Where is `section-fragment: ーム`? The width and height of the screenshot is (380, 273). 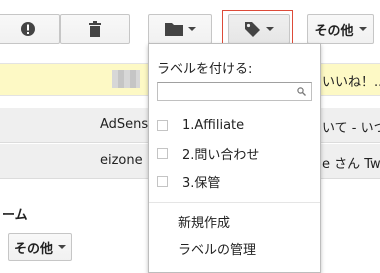 section-fragment: ーム is located at coordinates (15, 215).